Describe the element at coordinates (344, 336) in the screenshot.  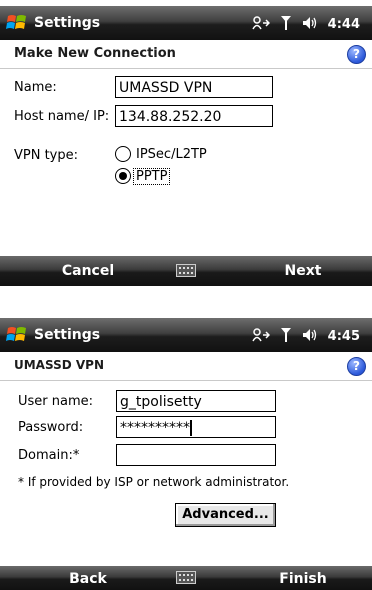
I see `clock: 4:45` at that location.